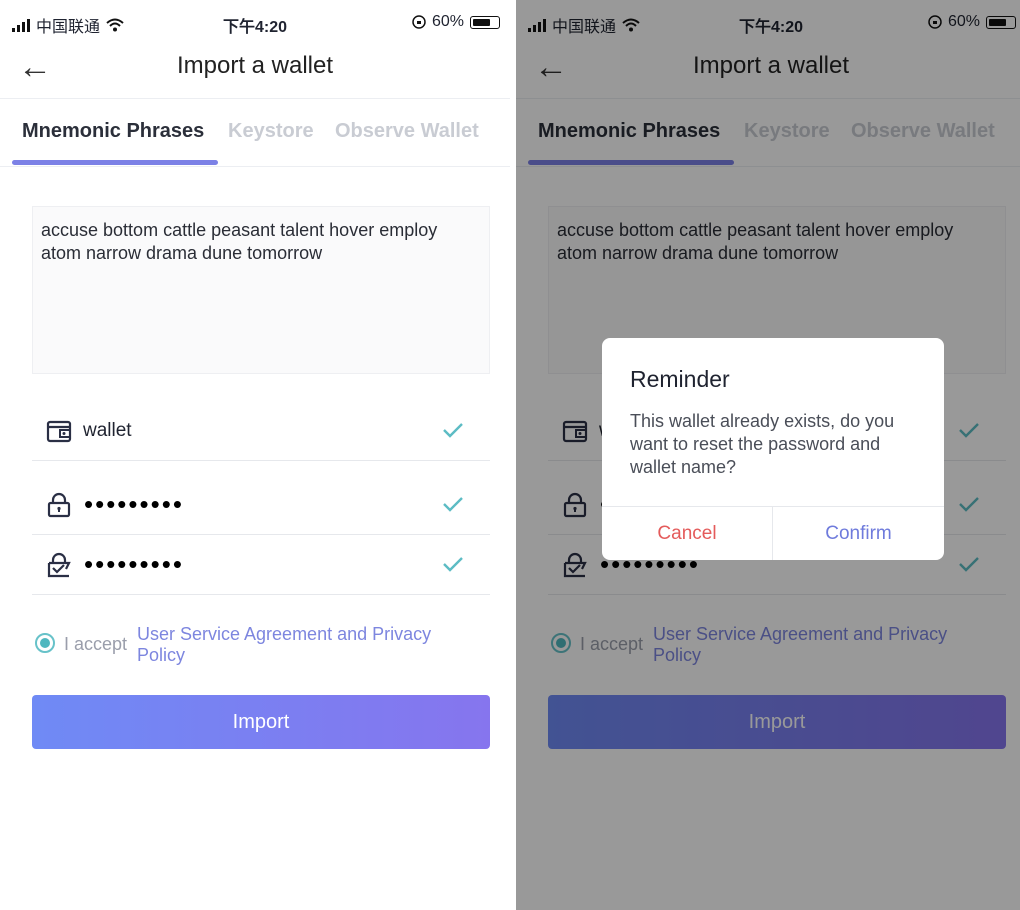 This screenshot has height=910, width=1020. I want to click on accept-label: I accept, so click(96, 644).